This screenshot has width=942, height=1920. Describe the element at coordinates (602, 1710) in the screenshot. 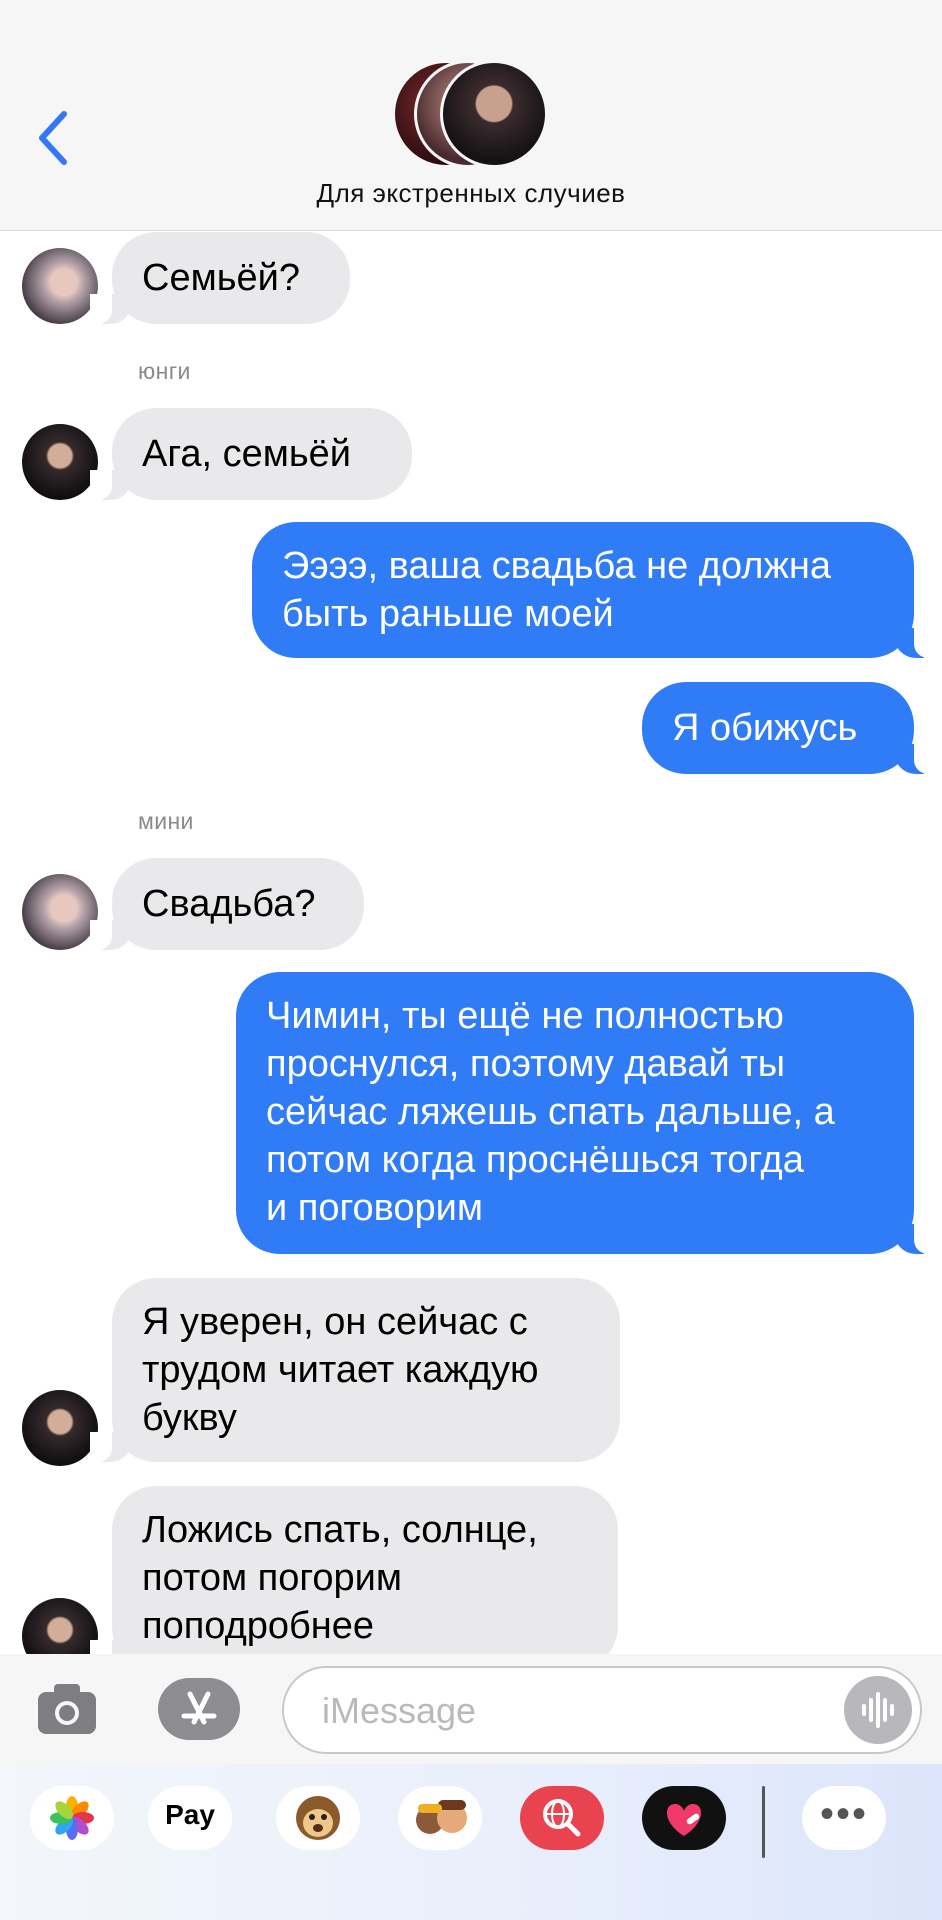

I see `message-input: iMessage` at that location.